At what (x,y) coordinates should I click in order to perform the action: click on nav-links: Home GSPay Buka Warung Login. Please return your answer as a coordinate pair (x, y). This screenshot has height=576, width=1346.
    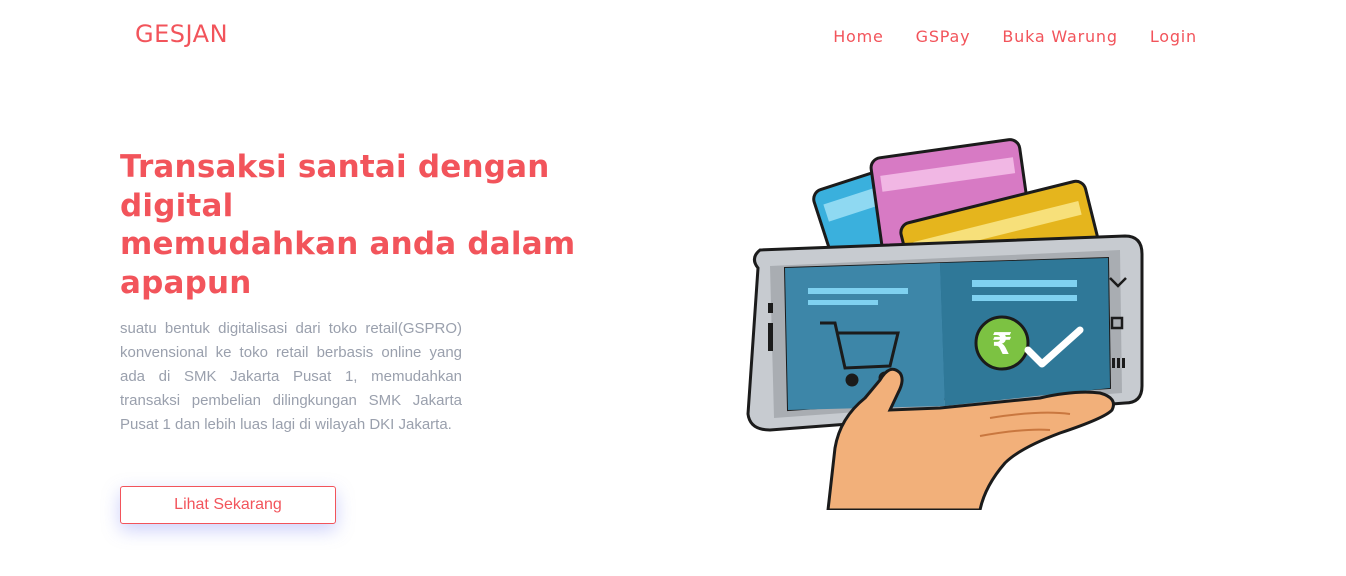
    Looking at the image, I should click on (1015, 36).